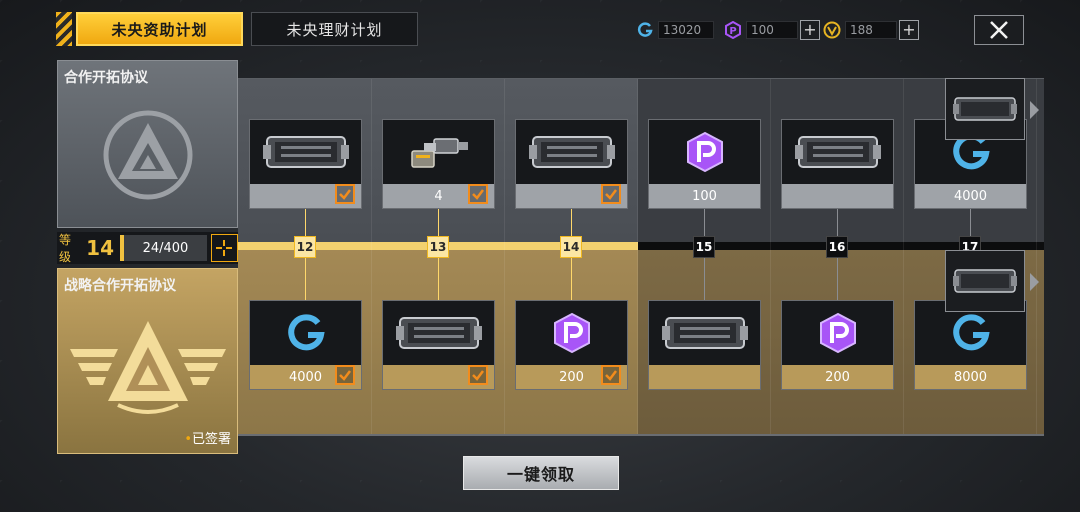 The height and width of the screenshot is (512, 1080). Describe the element at coordinates (541, 473) in the screenshot. I see `claim-all-button: 一键领取` at that location.